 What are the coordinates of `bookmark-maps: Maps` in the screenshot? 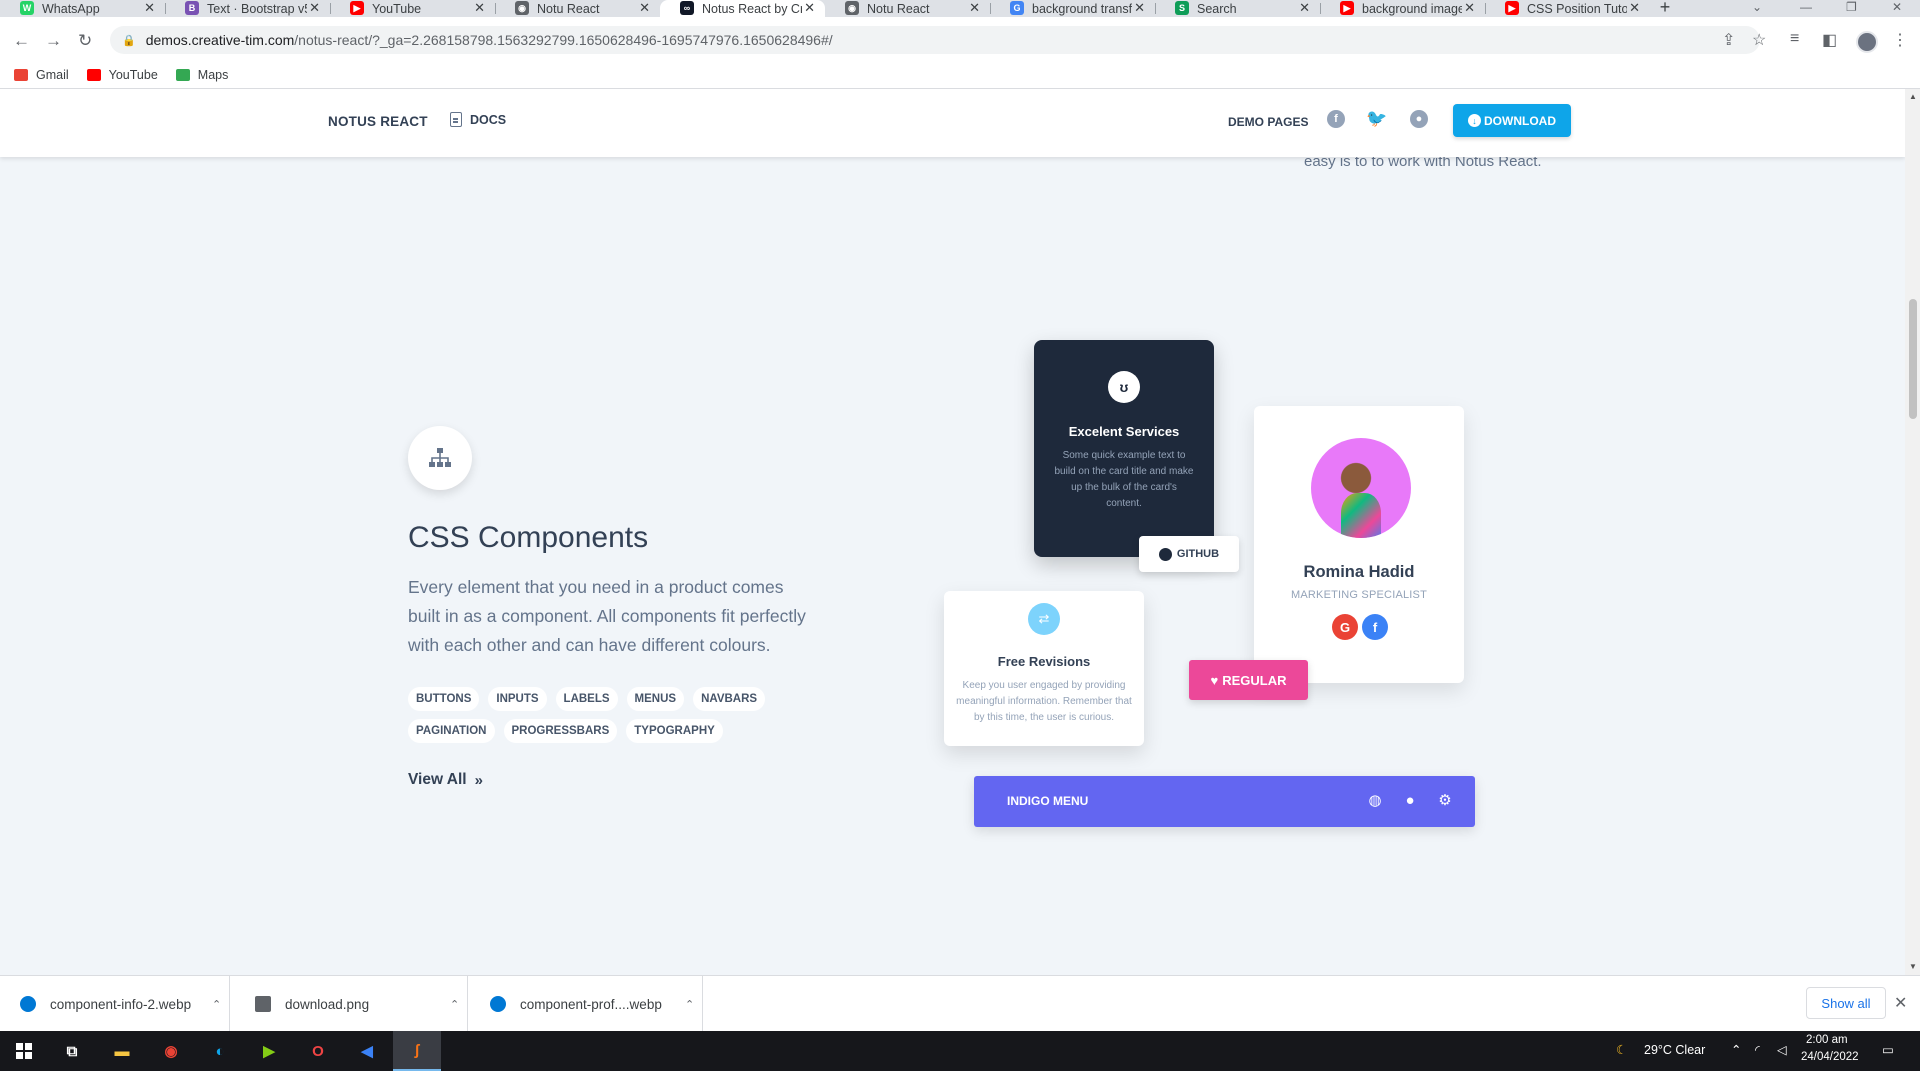 It's located at (201, 75).